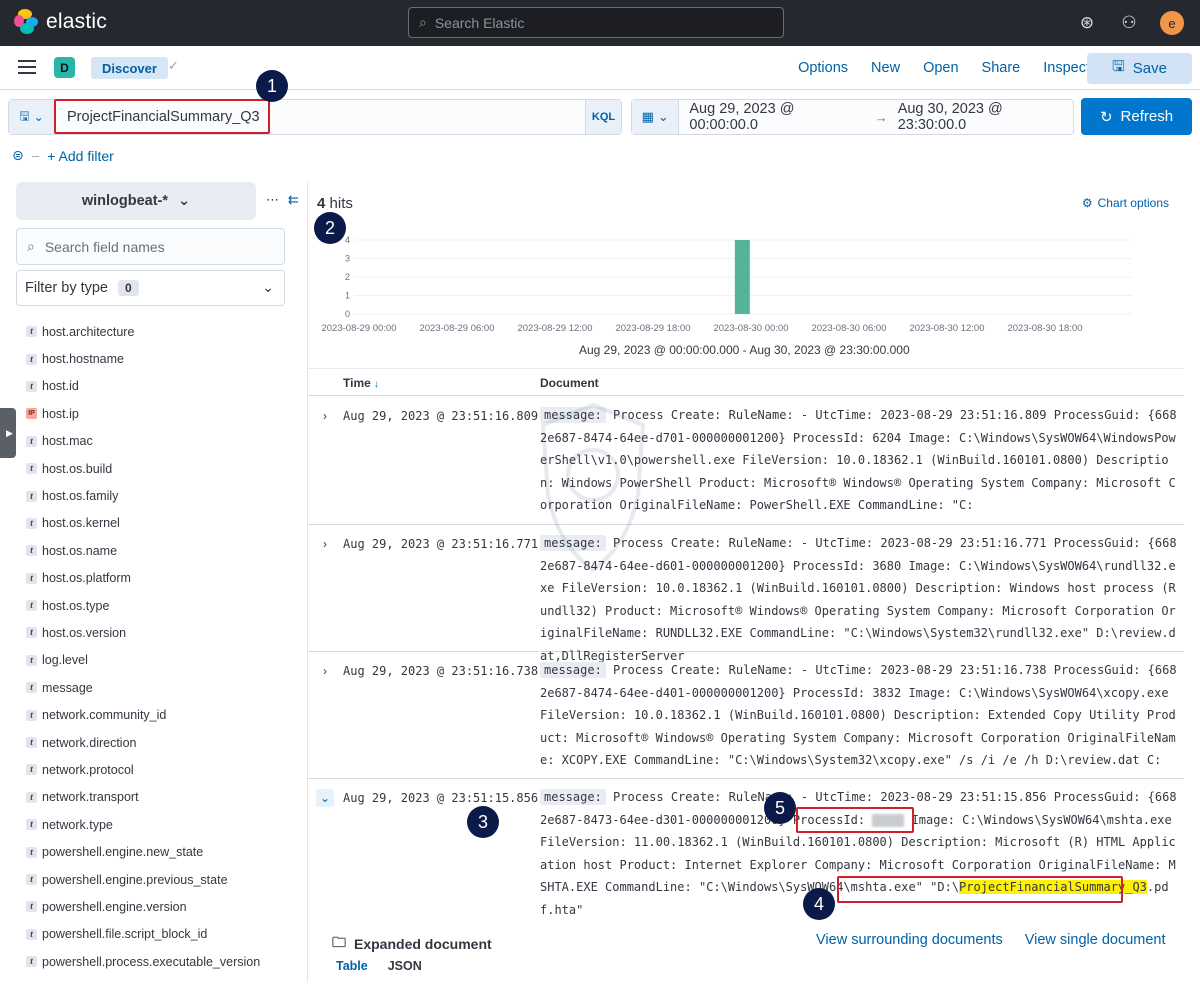 This screenshot has height=998, width=1200. I want to click on view-single-link: View single document, so click(1095, 940).